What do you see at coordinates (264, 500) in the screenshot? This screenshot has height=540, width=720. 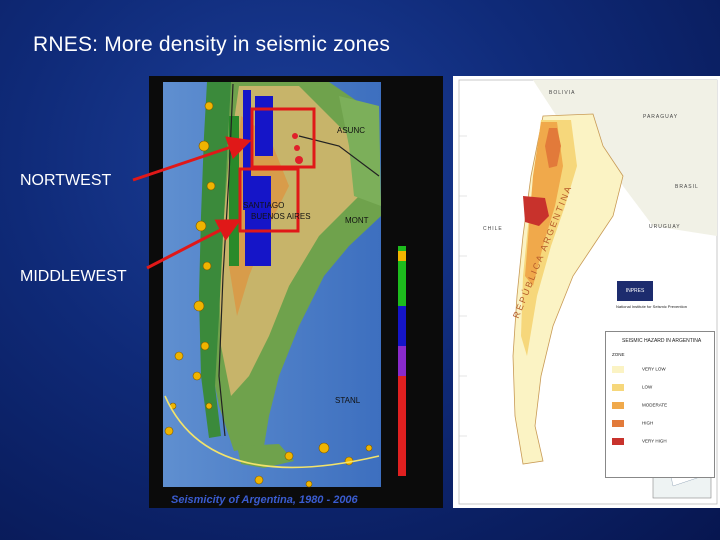 I see `seismicity-caption: Seismicity of Argentina, 1980 - 2006` at bounding box center [264, 500].